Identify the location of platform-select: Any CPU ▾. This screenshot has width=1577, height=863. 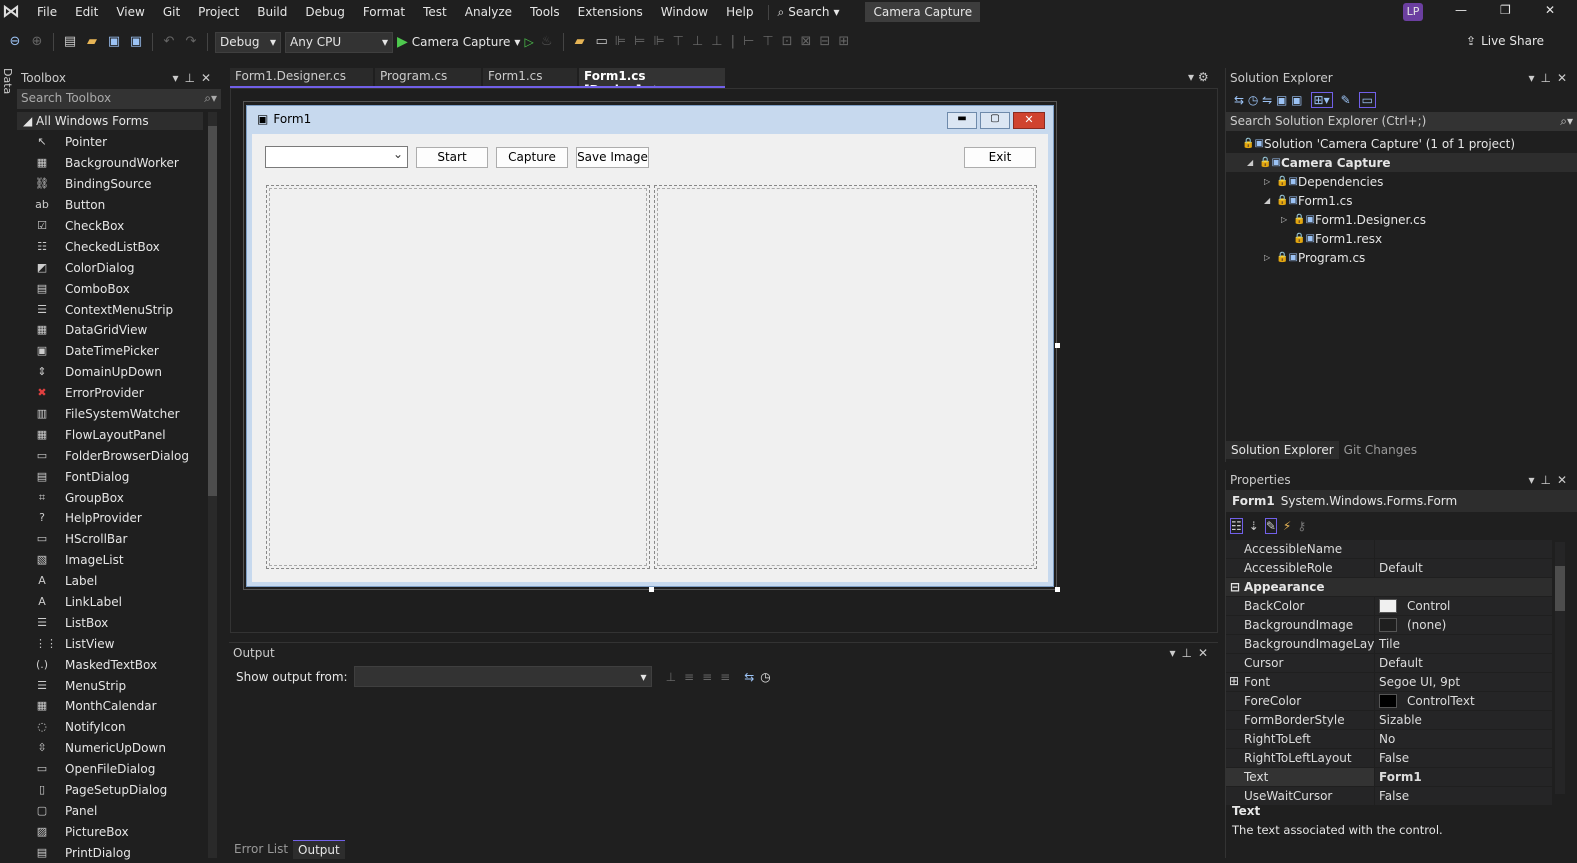
(339, 42).